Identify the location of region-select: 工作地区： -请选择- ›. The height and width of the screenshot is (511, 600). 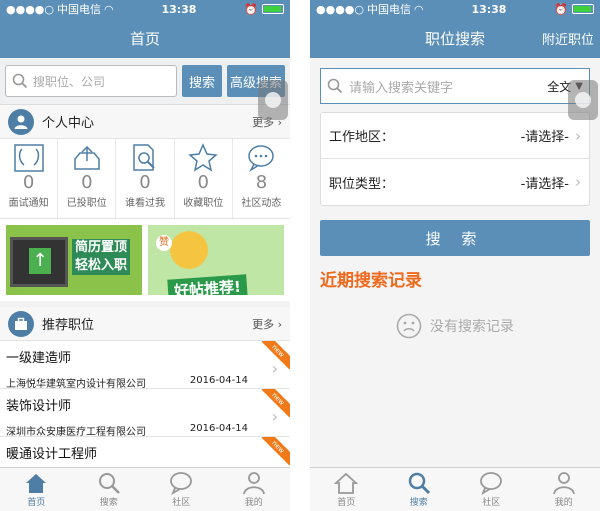
(455, 136).